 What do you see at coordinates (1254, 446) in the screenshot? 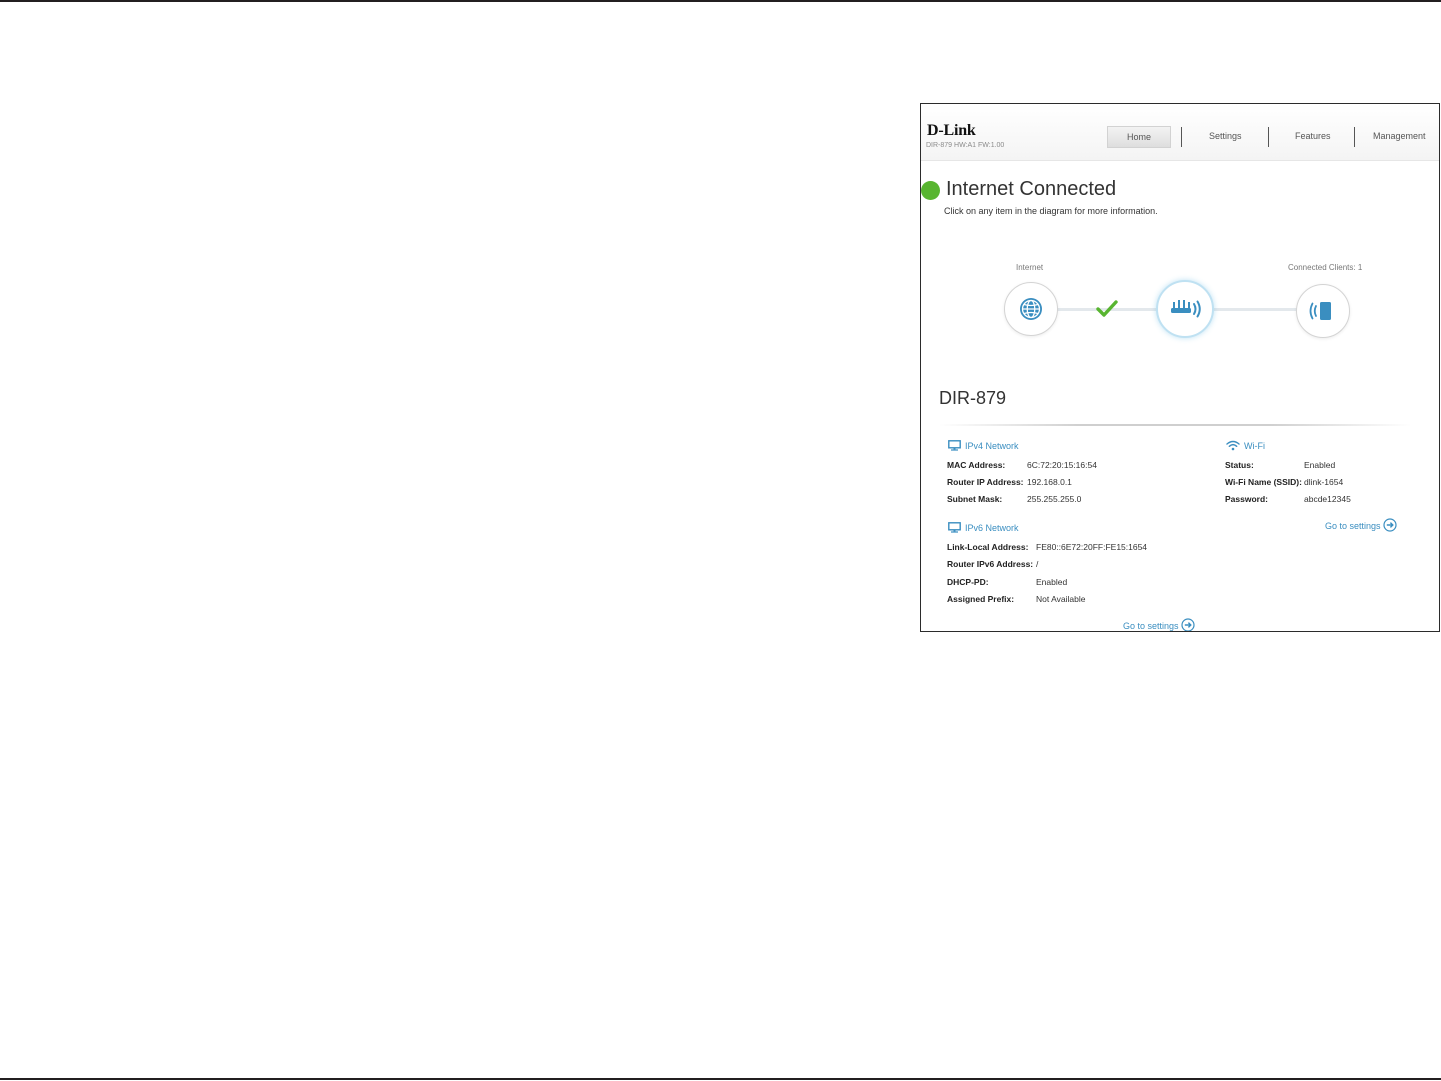
I see `wifi-heading: Wi-Fi` at bounding box center [1254, 446].